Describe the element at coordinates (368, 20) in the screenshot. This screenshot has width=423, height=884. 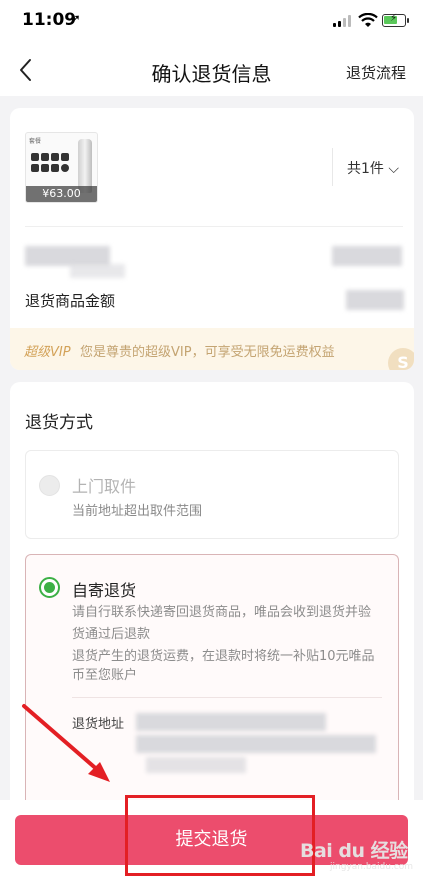
I see `wifi-icon` at that location.